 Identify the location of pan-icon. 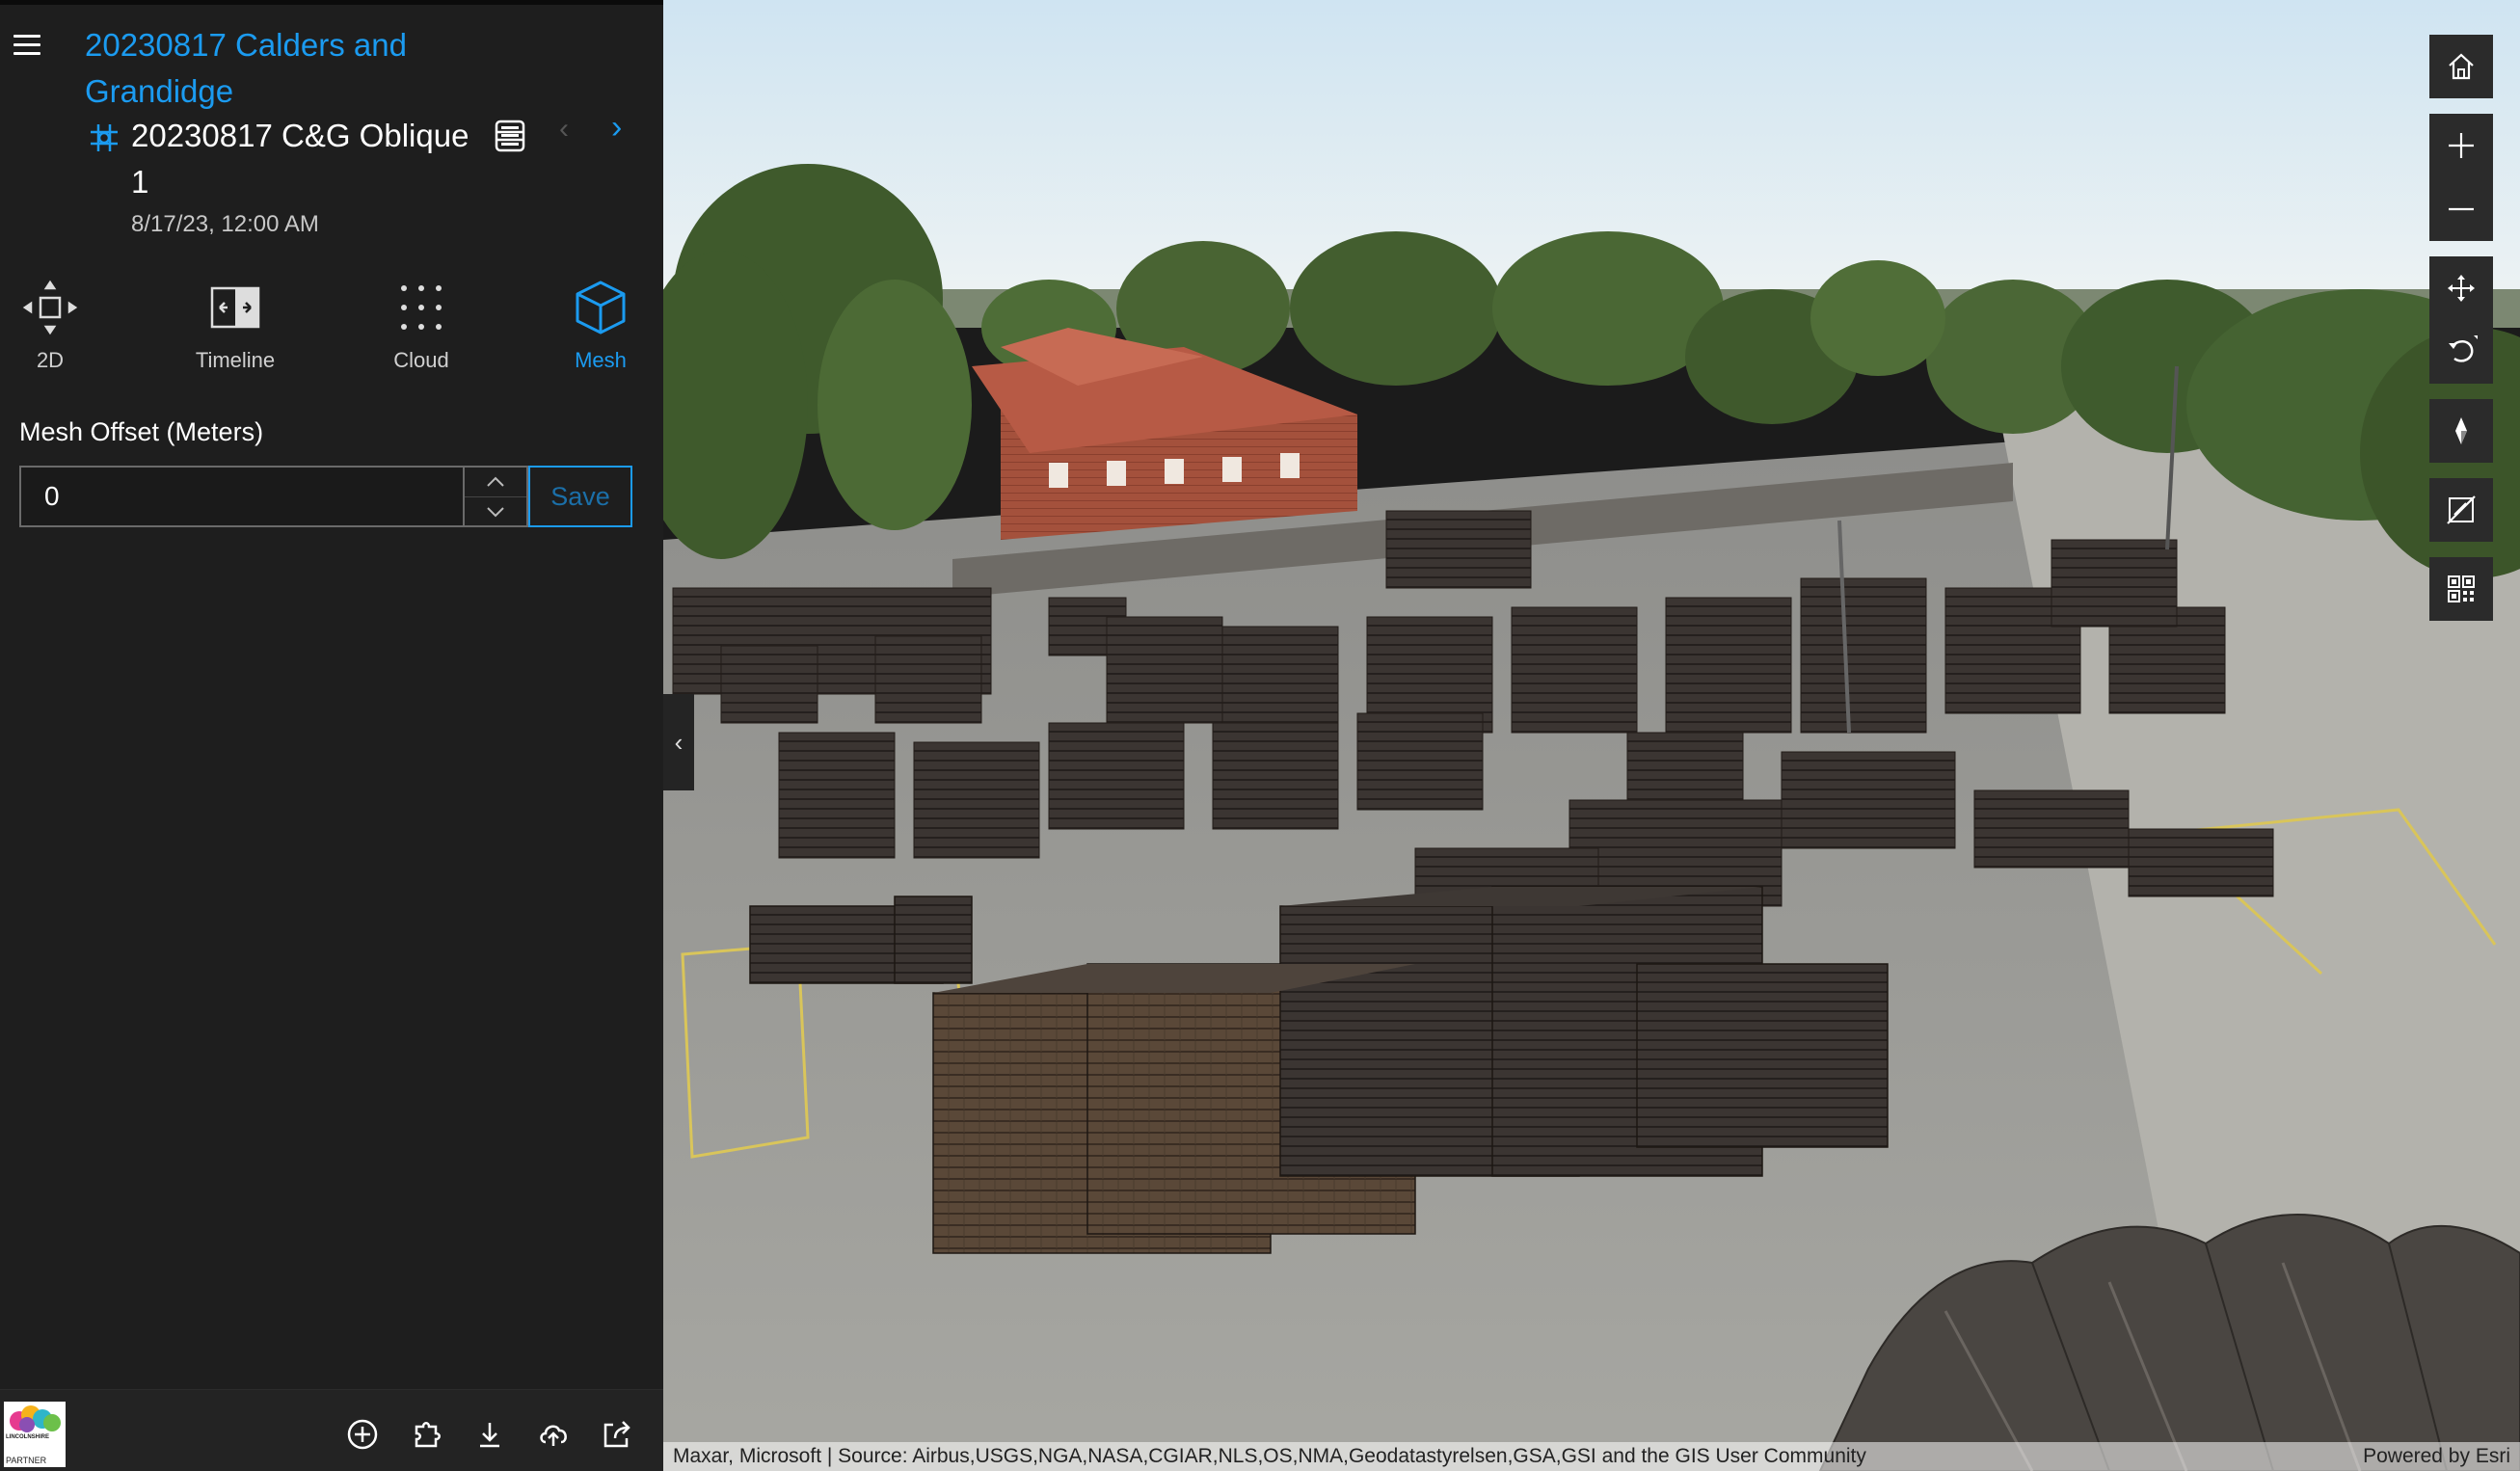
(2462, 288).